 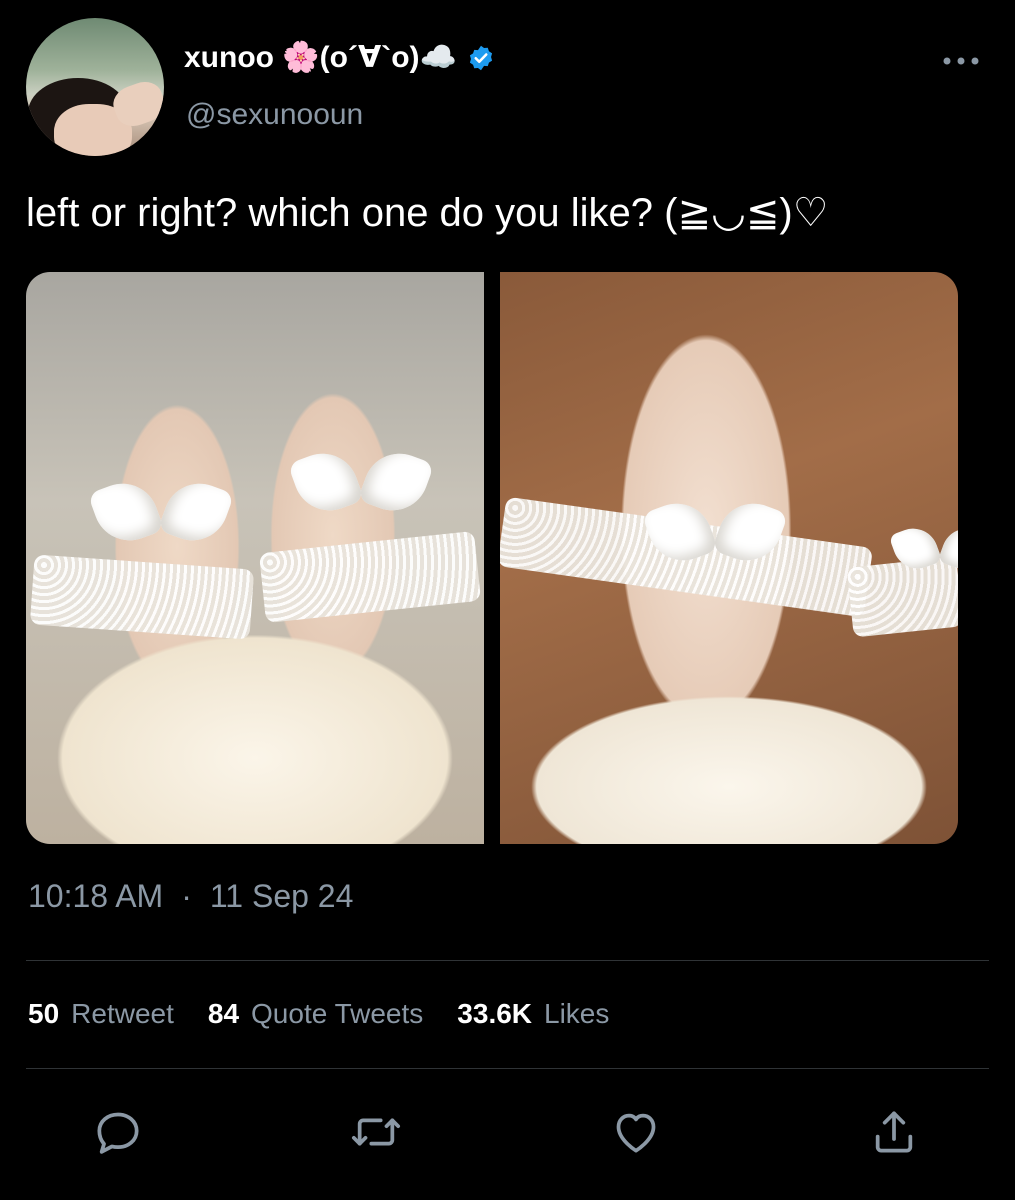 What do you see at coordinates (161, 517) in the screenshot?
I see `bow-left` at bounding box center [161, 517].